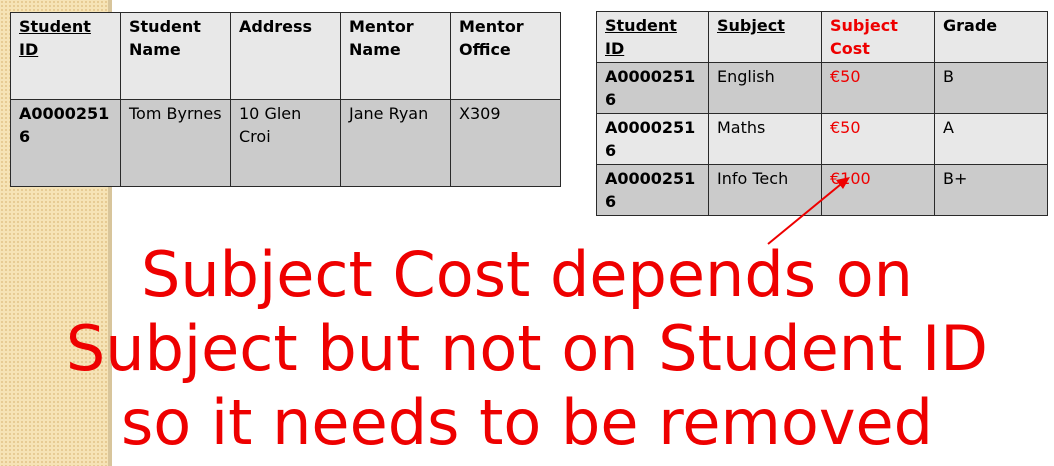 The width and height of the screenshot is (1054, 466). I want to click on cell-grade: B, so click(991, 88).